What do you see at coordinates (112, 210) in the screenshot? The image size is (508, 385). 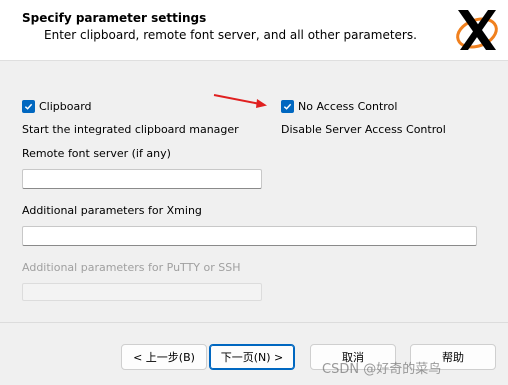 I see `xming-params-label: Additional parameters for Xming` at bounding box center [112, 210].